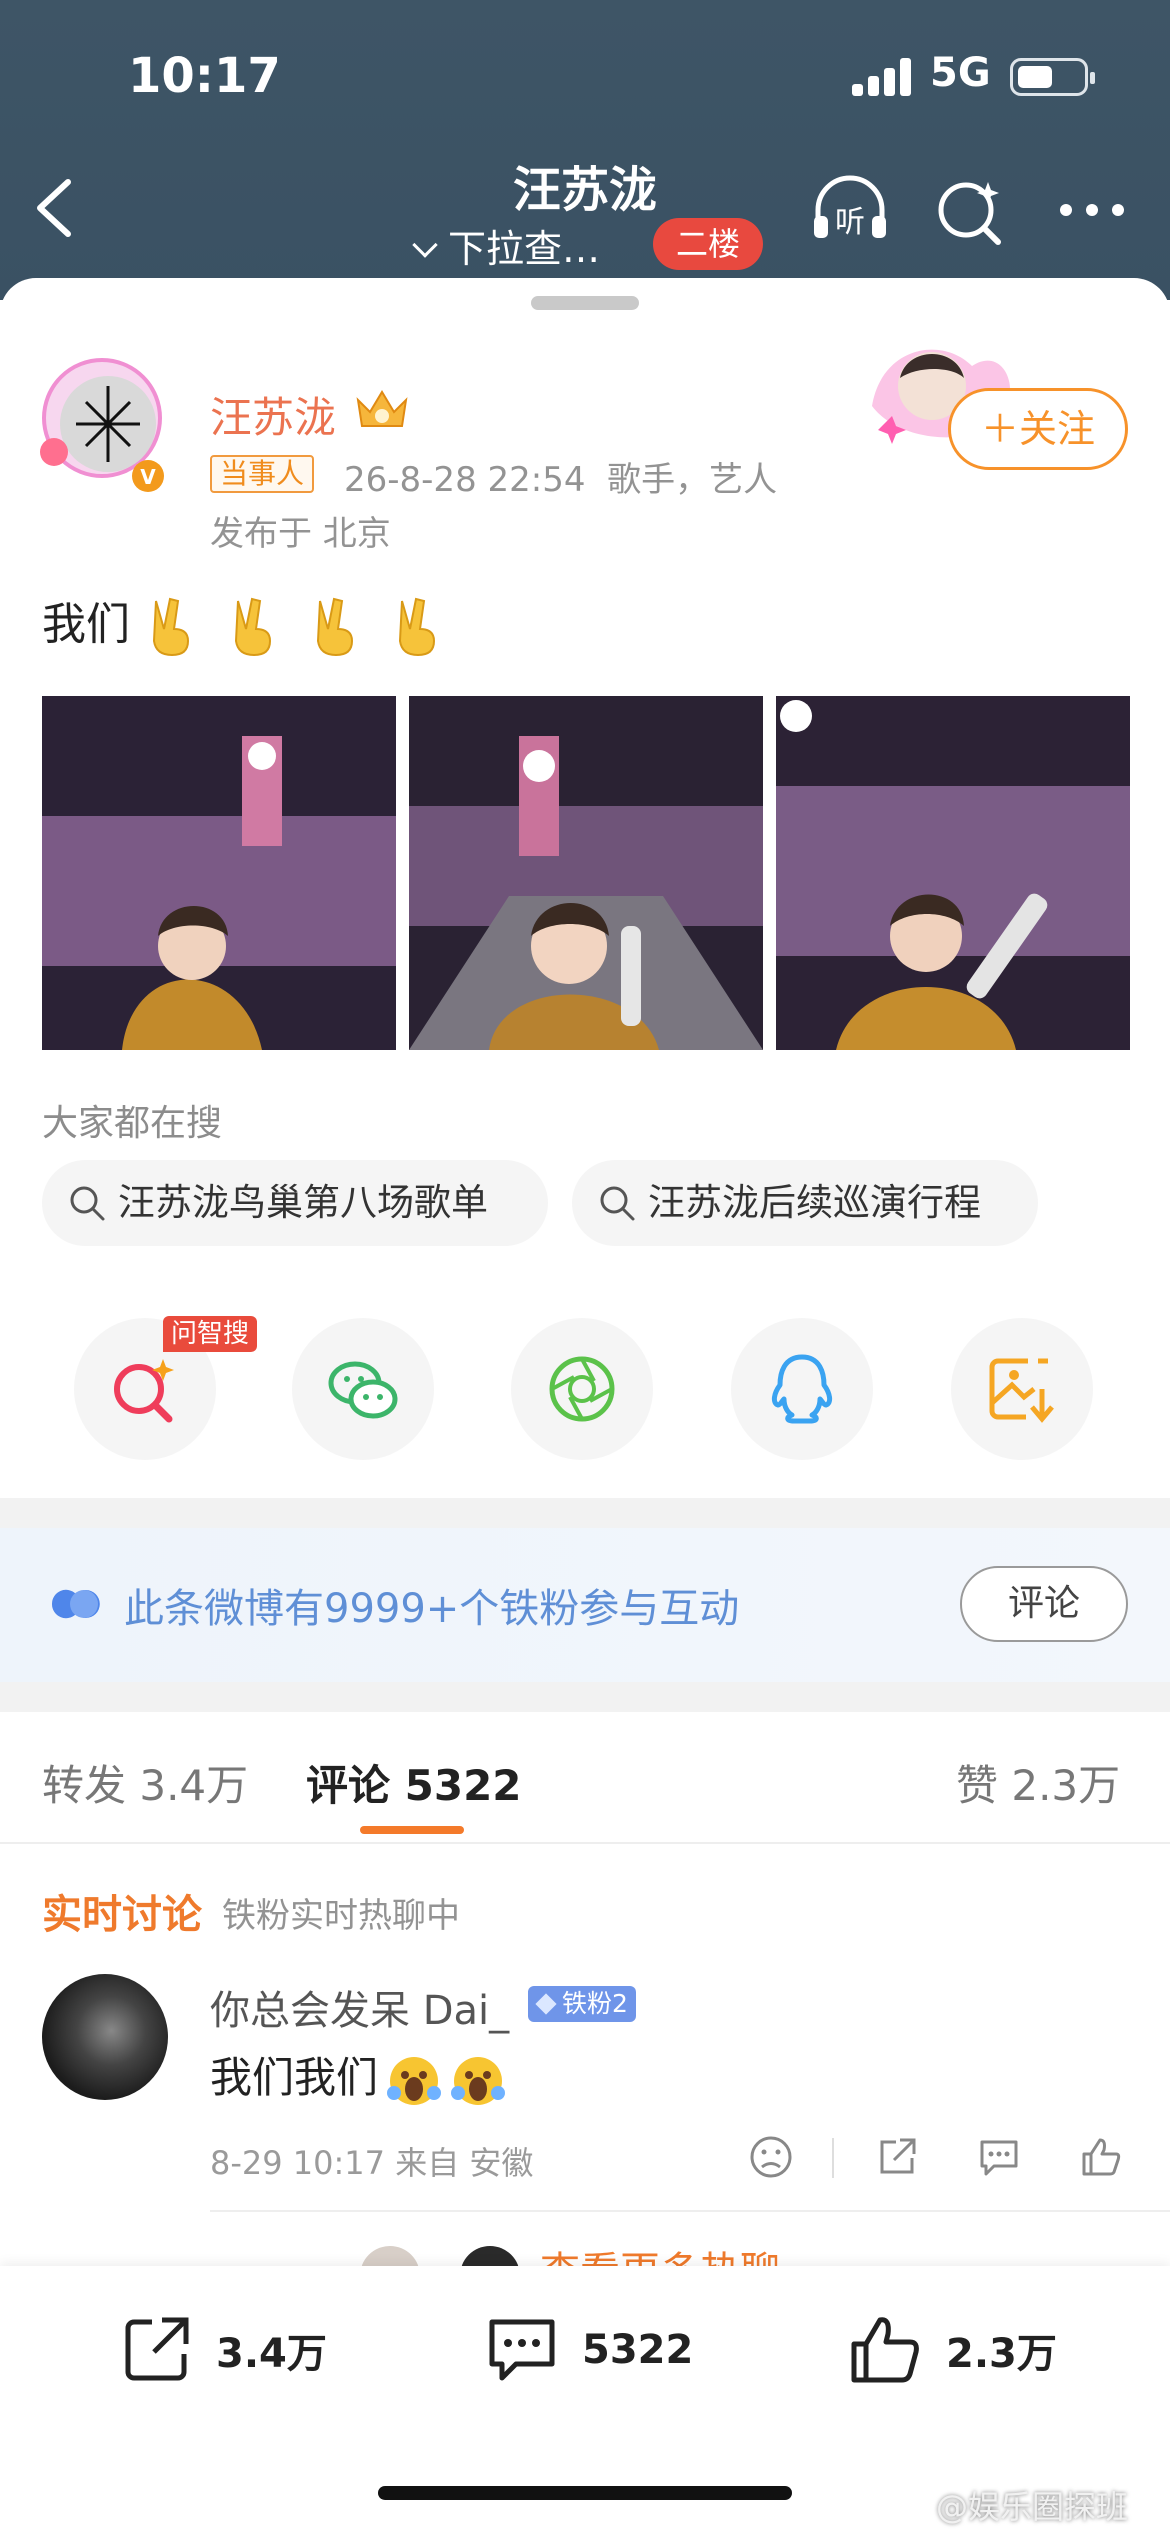 The image size is (1170, 2532). I want to click on action-separator, so click(833, 2158).